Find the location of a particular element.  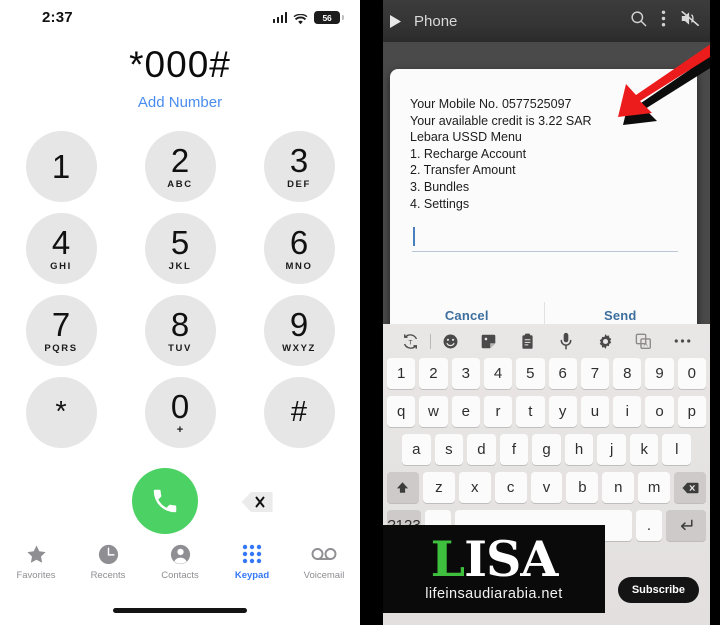

ussd-reply-input is located at coordinates (545, 239).